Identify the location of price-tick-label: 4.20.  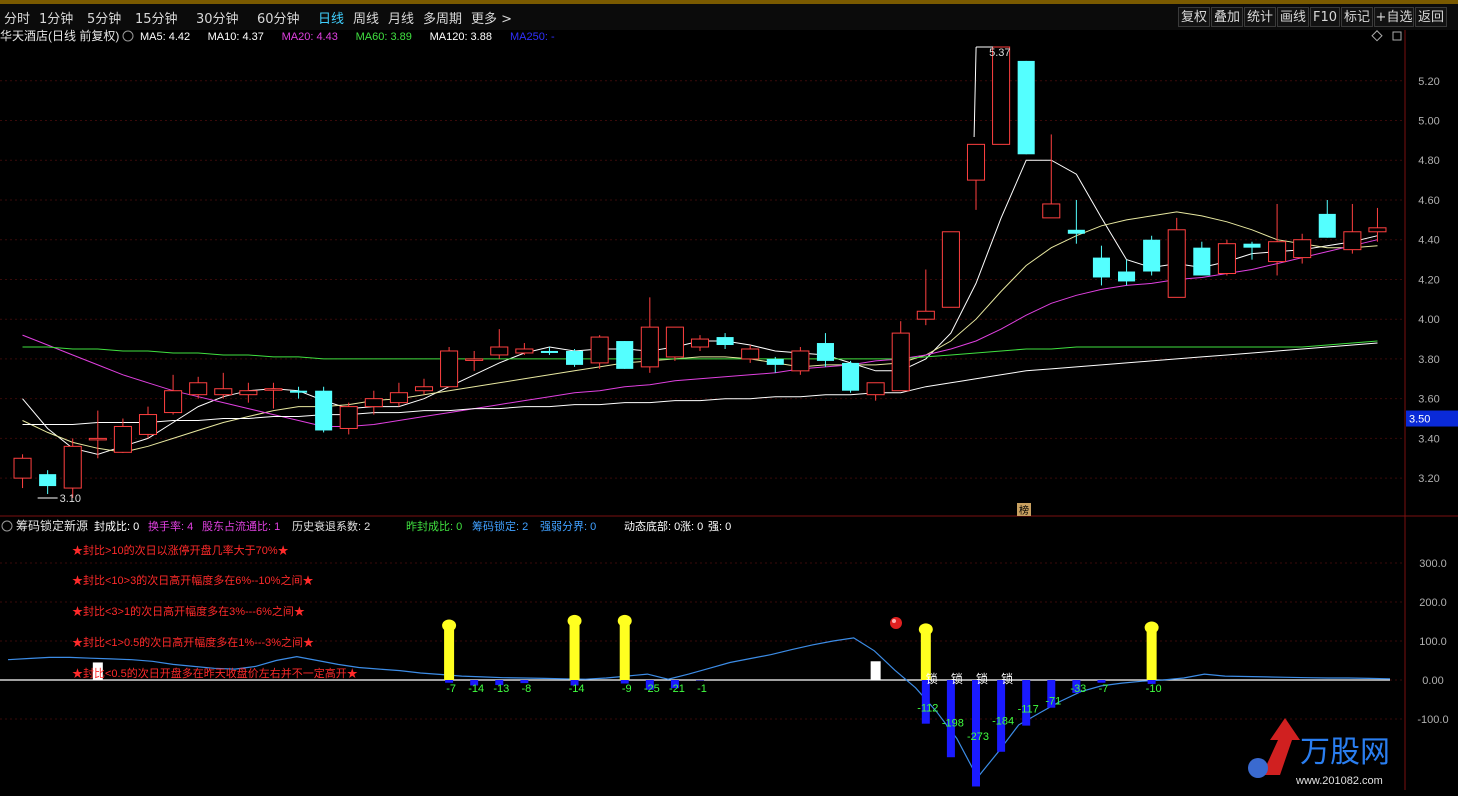
(1428, 280).